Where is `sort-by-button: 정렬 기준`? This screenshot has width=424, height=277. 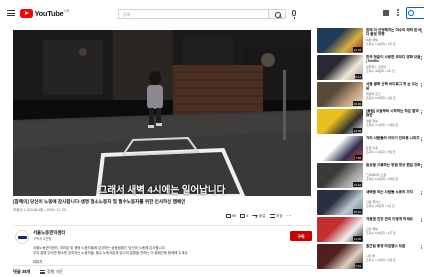 sort-by-button: 정렬 기준 is located at coordinates (55, 272).